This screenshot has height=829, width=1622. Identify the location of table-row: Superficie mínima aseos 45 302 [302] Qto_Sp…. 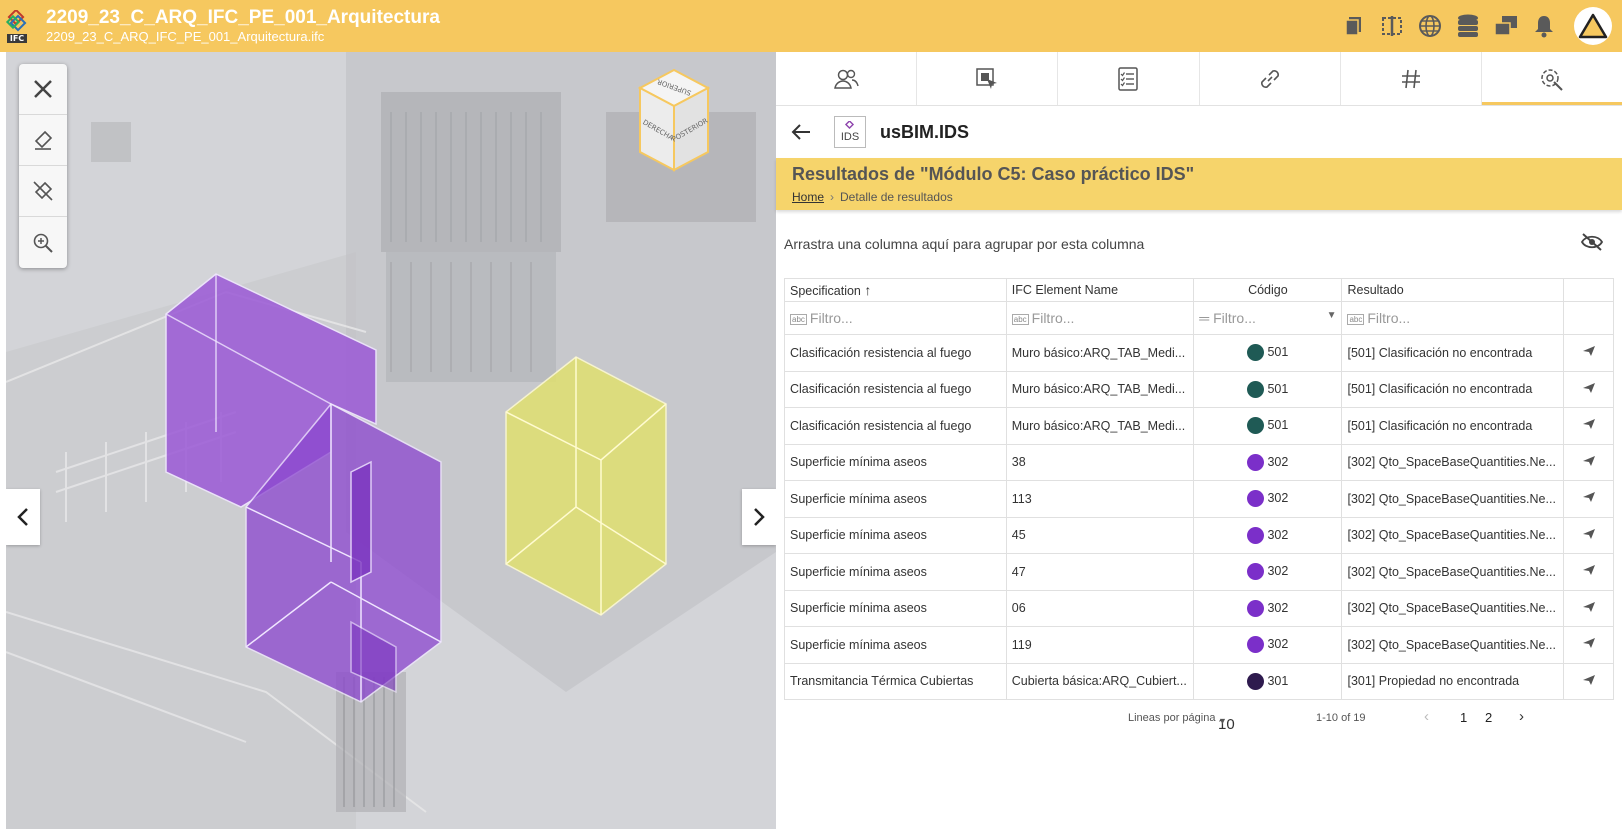
(1199, 535).